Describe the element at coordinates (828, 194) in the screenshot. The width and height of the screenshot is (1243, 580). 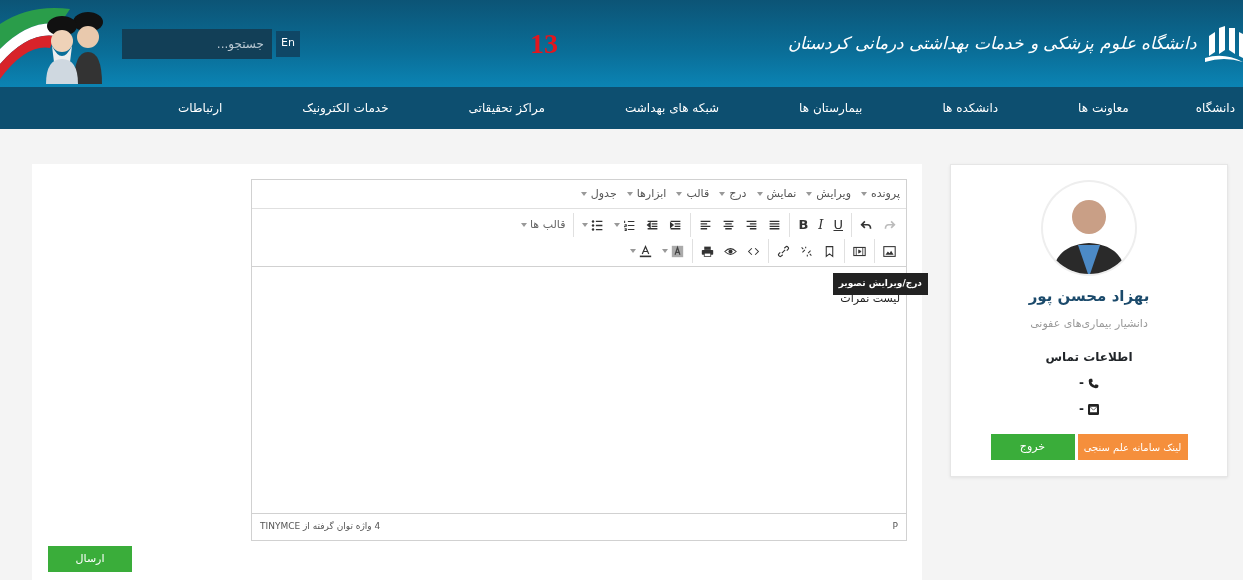
I see `menu-item: ویرایش` at that location.